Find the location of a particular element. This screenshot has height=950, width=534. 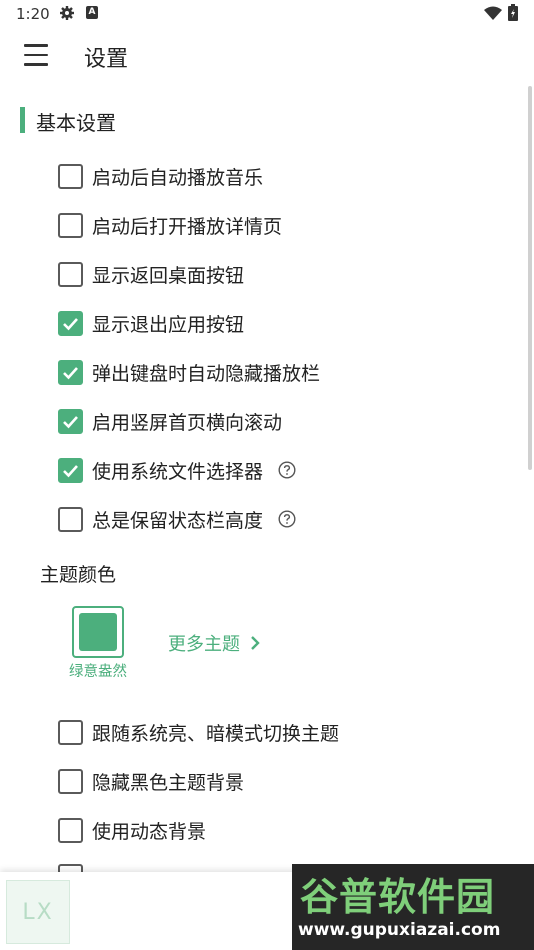

setting-open-play-detail: 启动后打开播放详情页 is located at coordinates (170, 225).